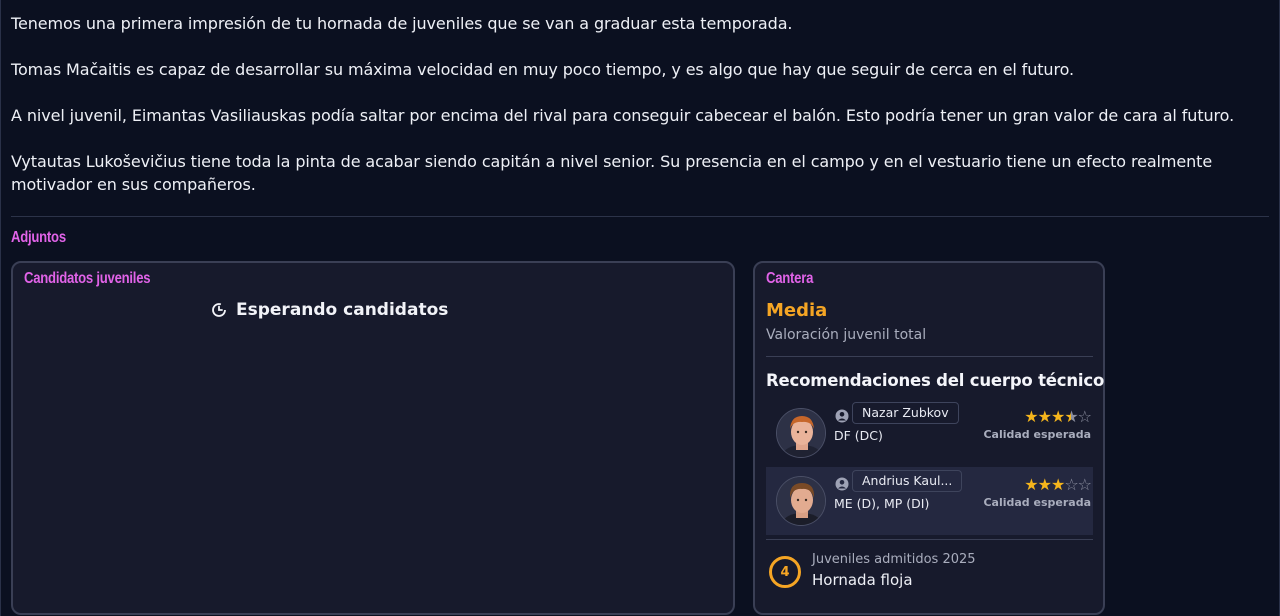  I want to click on clock-icon, so click(219, 310).